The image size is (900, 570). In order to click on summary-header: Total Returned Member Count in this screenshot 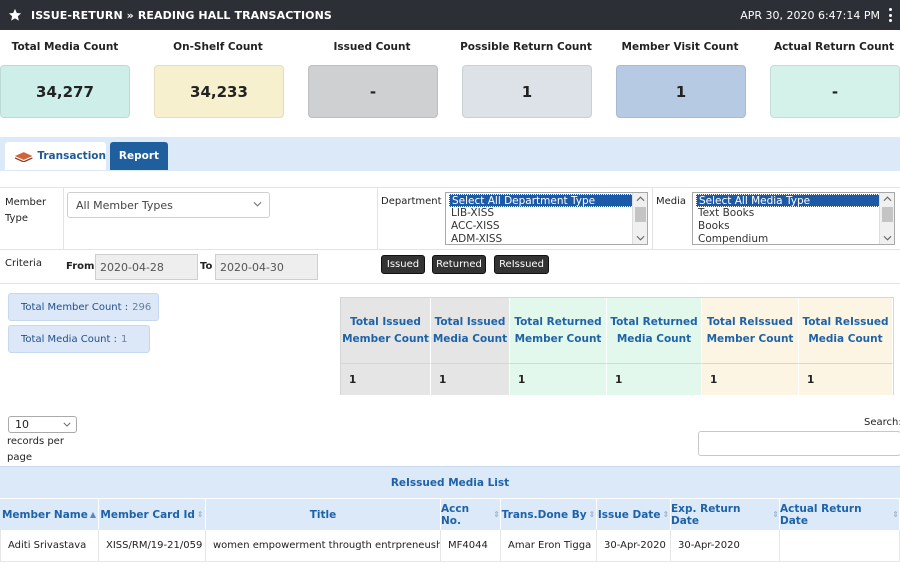, I will do `click(558, 330)`.